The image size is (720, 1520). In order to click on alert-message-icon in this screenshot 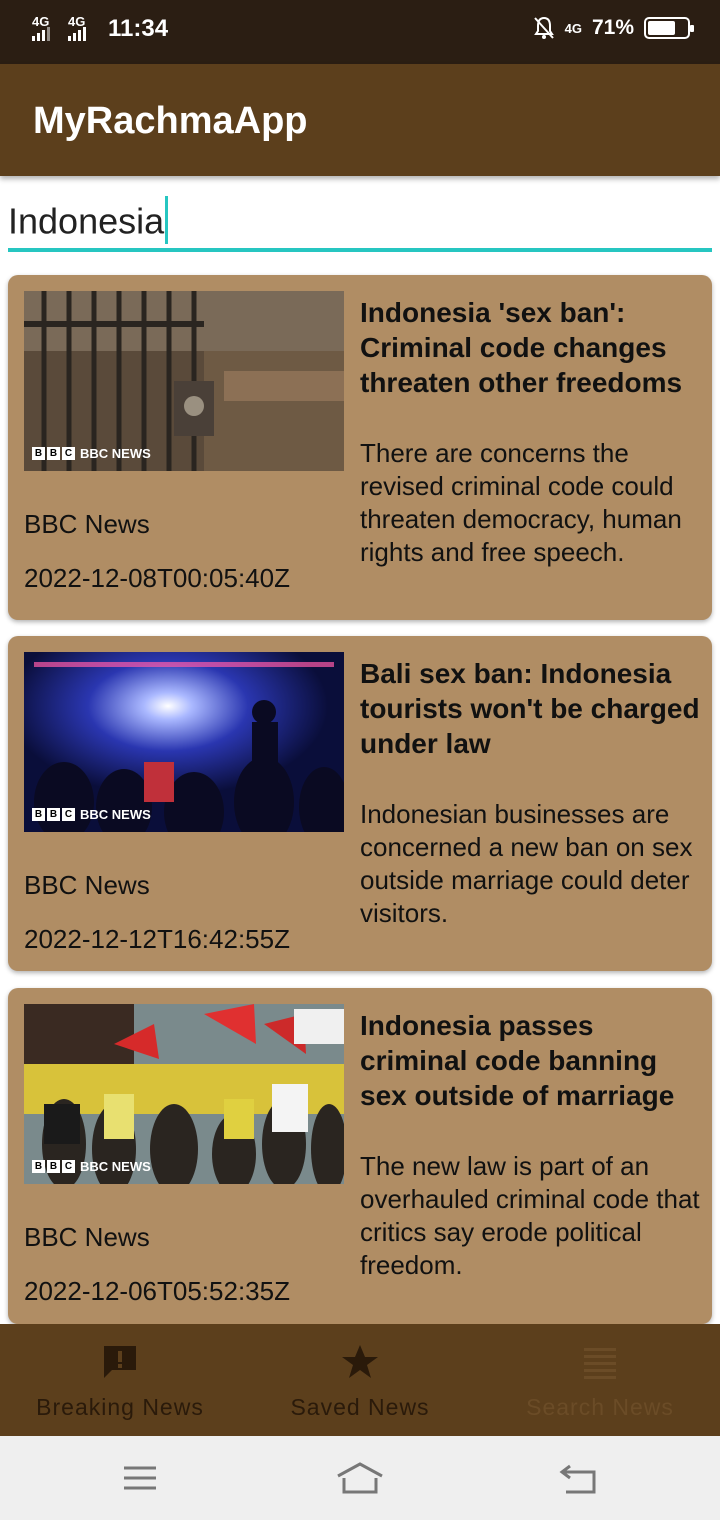, I will do `click(120, 1362)`.